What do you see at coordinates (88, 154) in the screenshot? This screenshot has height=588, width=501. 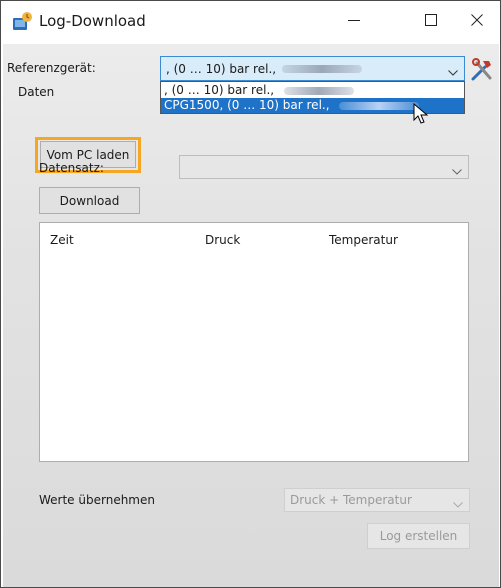 I see `load-from-pc-label: Vom PC laden` at bounding box center [88, 154].